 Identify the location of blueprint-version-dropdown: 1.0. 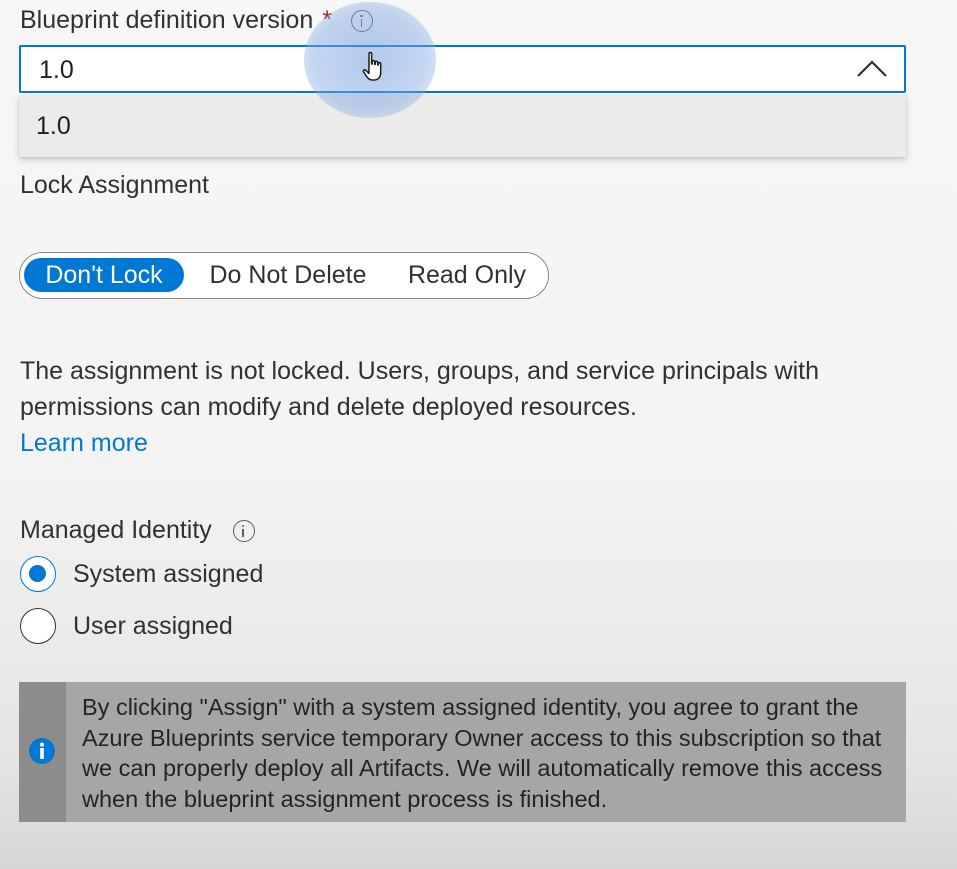
(462, 69).